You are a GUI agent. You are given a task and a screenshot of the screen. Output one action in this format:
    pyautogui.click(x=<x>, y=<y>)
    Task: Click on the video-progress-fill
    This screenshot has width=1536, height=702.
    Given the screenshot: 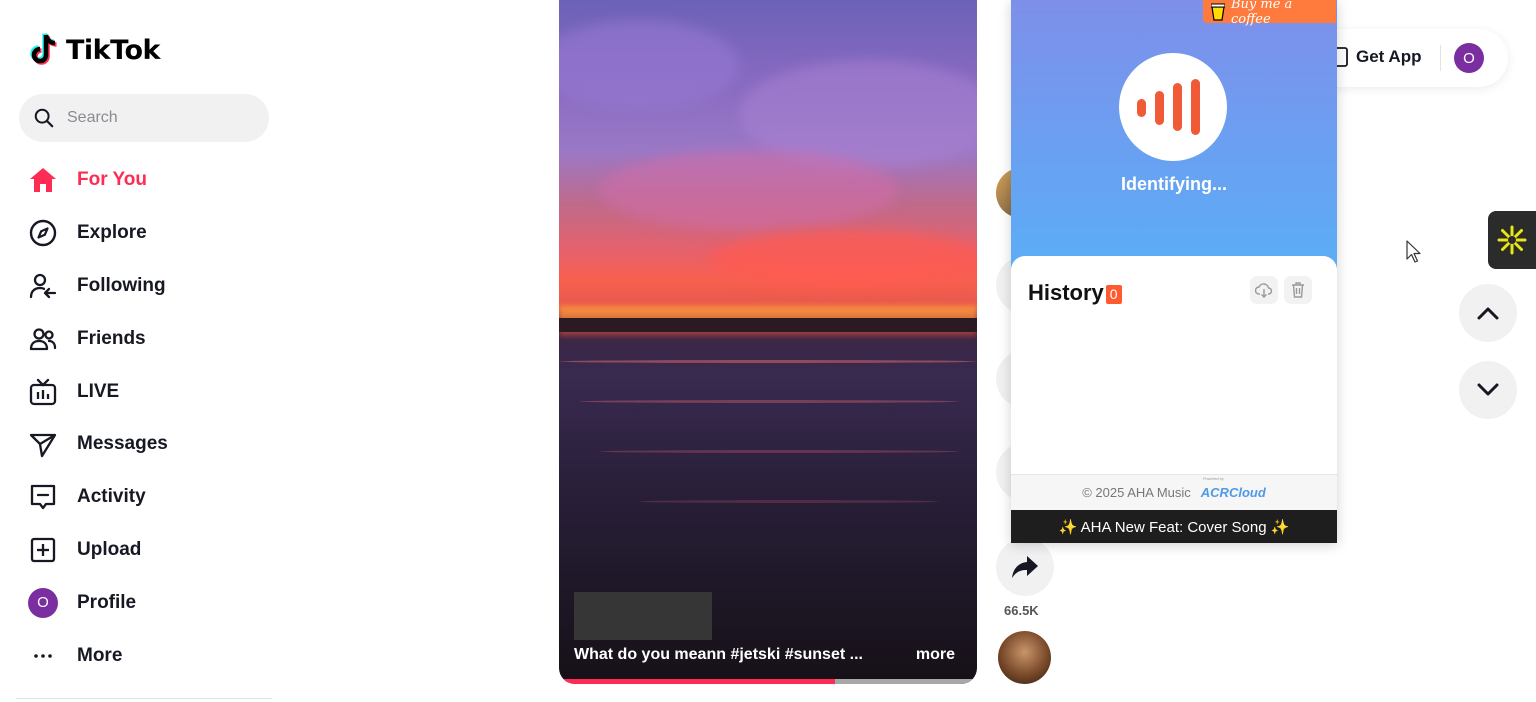 What is the action you would take?
    pyautogui.click(x=697, y=681)
    